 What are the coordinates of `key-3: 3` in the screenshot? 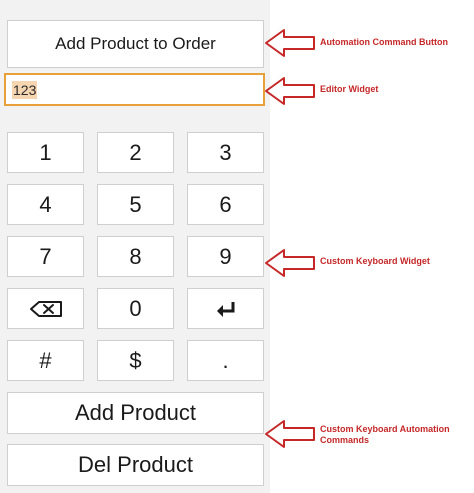 It's located at (225, 152).